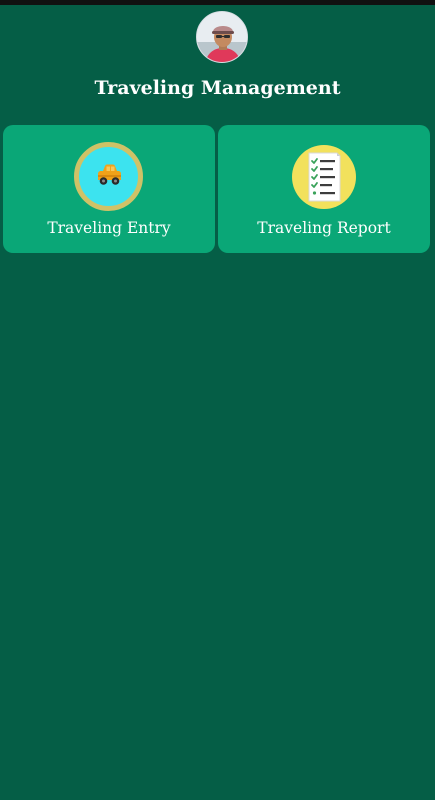  I want to click on user-avatar, so click(222, 37).